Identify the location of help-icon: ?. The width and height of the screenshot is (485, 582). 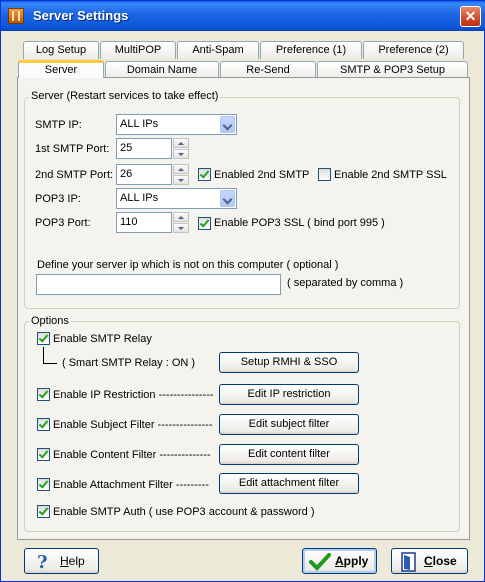
(42, 561).